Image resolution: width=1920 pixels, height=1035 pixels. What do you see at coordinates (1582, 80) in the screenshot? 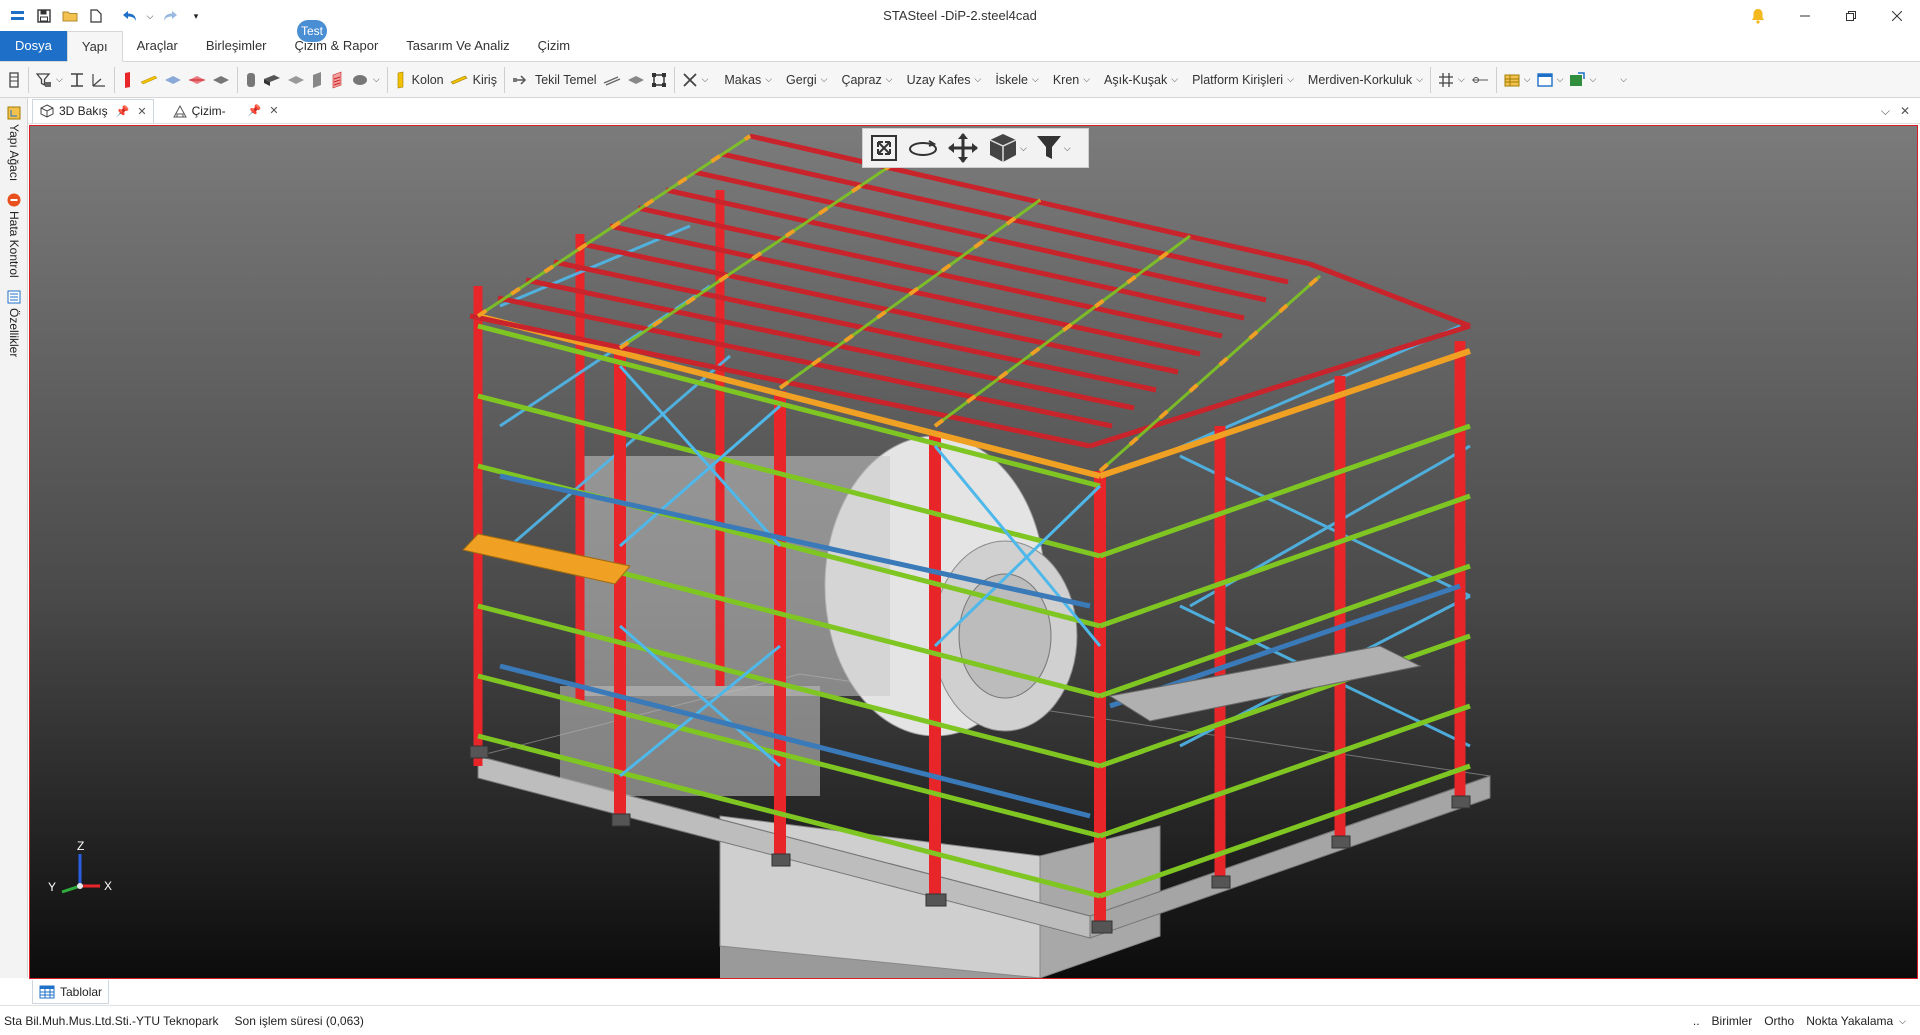
I see `export-icon: ⌵` at bounding box center [1582, 80].